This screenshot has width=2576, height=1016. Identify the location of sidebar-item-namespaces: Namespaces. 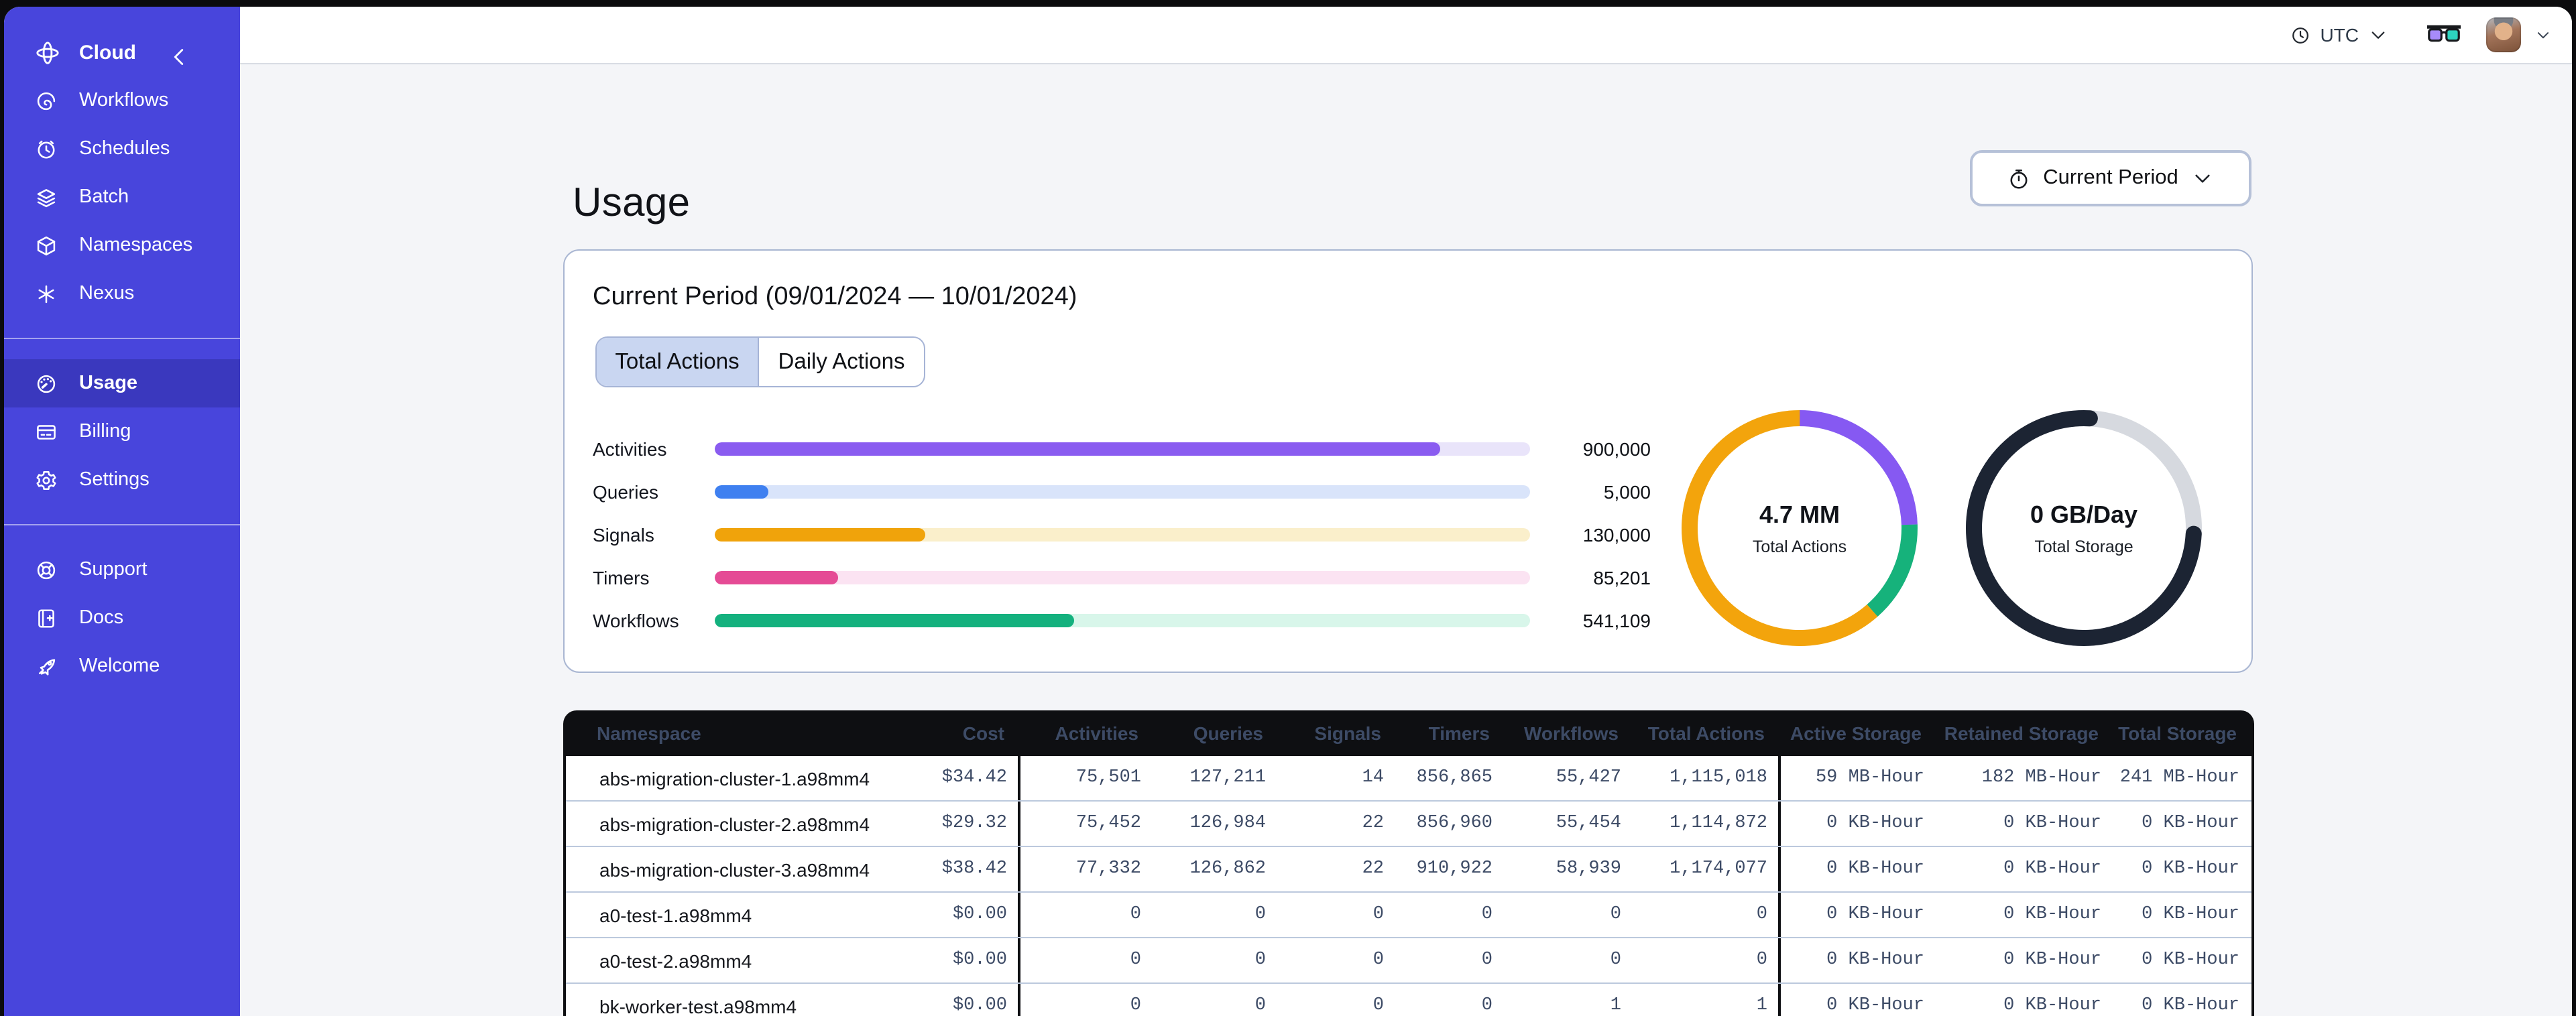
(122, 245).